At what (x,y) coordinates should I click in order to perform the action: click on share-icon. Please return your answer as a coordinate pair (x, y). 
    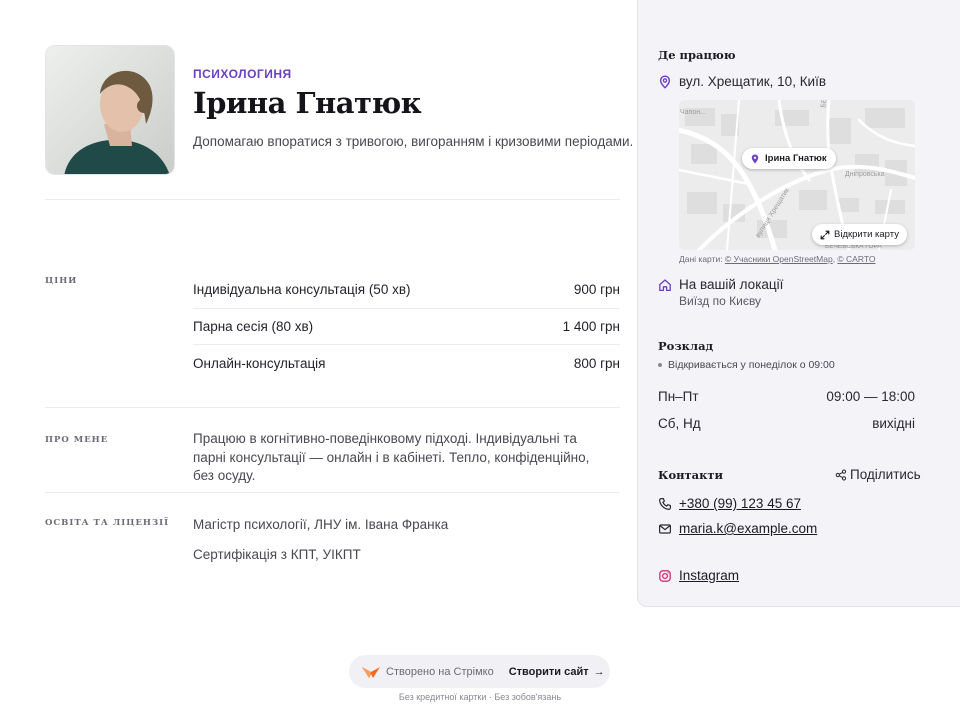
    Looking at the image, I should click on (841, 474).